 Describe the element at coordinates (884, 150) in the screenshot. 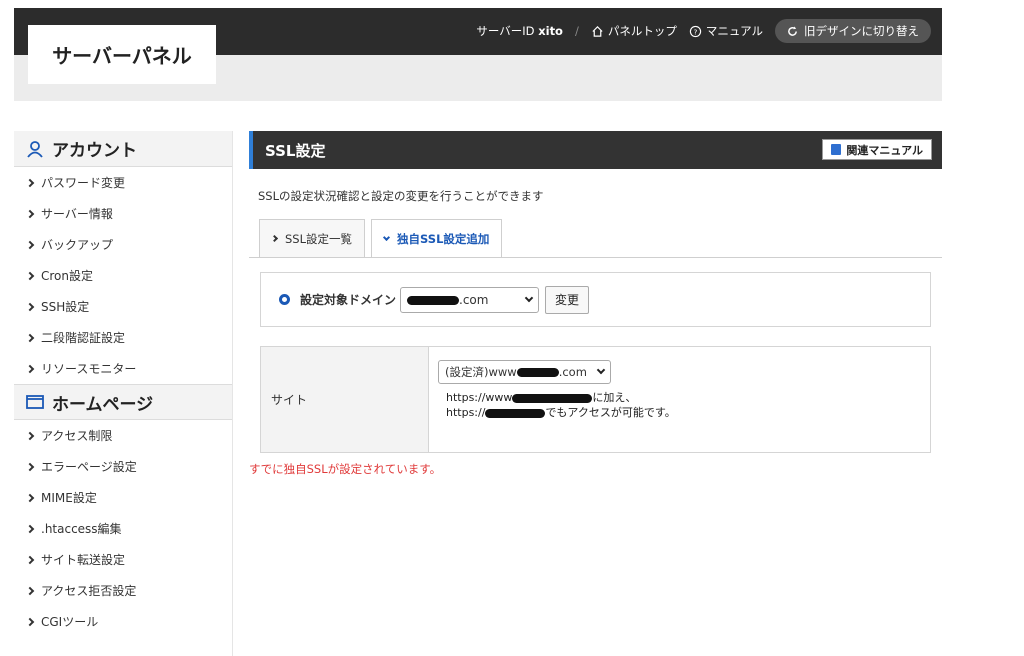

I see `related-manual-label: 関連マニュアル` at that location.